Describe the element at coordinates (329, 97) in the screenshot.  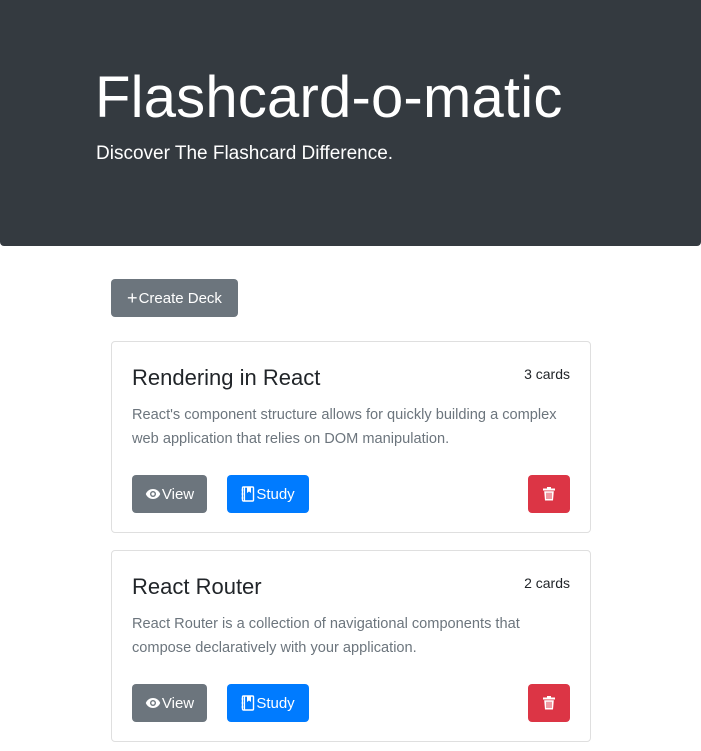
I see `site-title: Flashcard-o-matic` at that location.